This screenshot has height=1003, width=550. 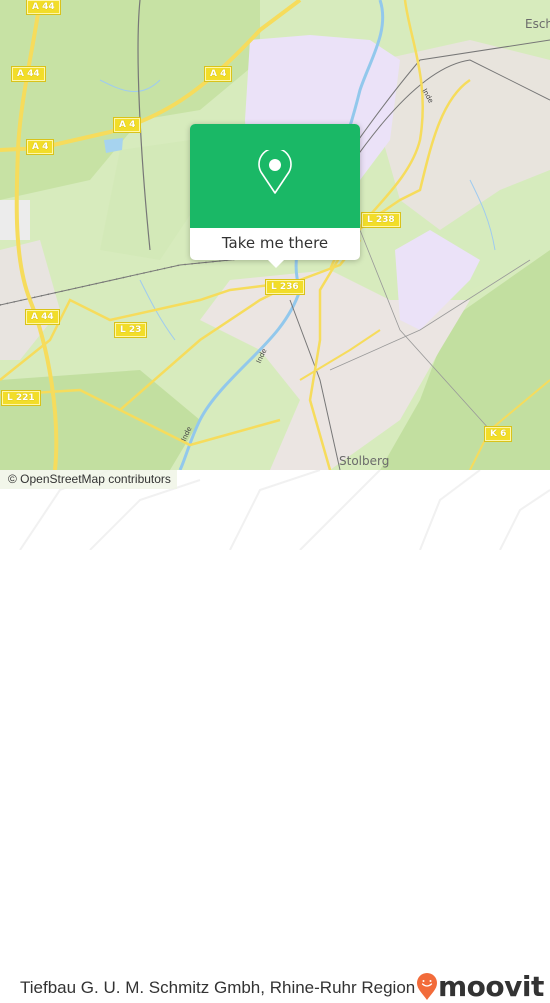 I want to click on road-shield-l236: L 236, so click(x=285, y=287).